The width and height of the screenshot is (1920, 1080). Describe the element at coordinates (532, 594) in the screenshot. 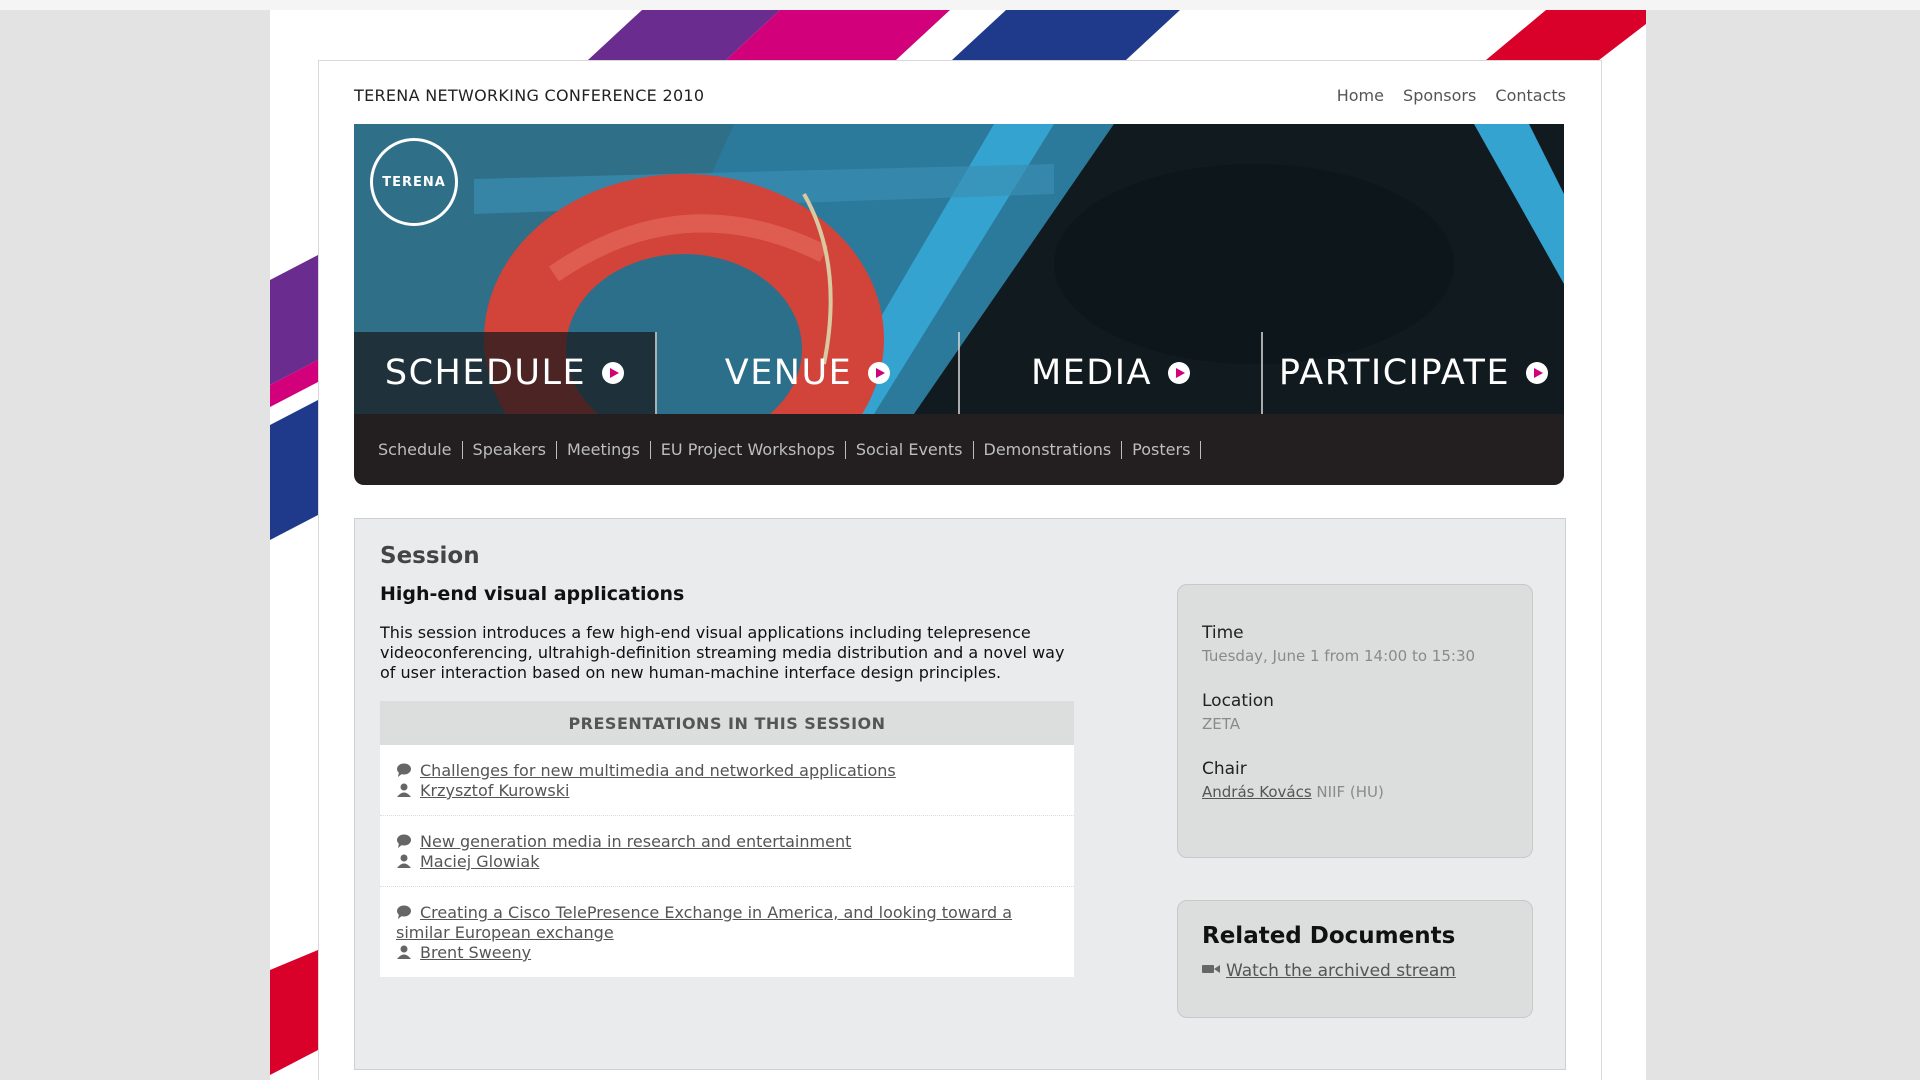

I see `session-title: High-end visual applications` at that location.